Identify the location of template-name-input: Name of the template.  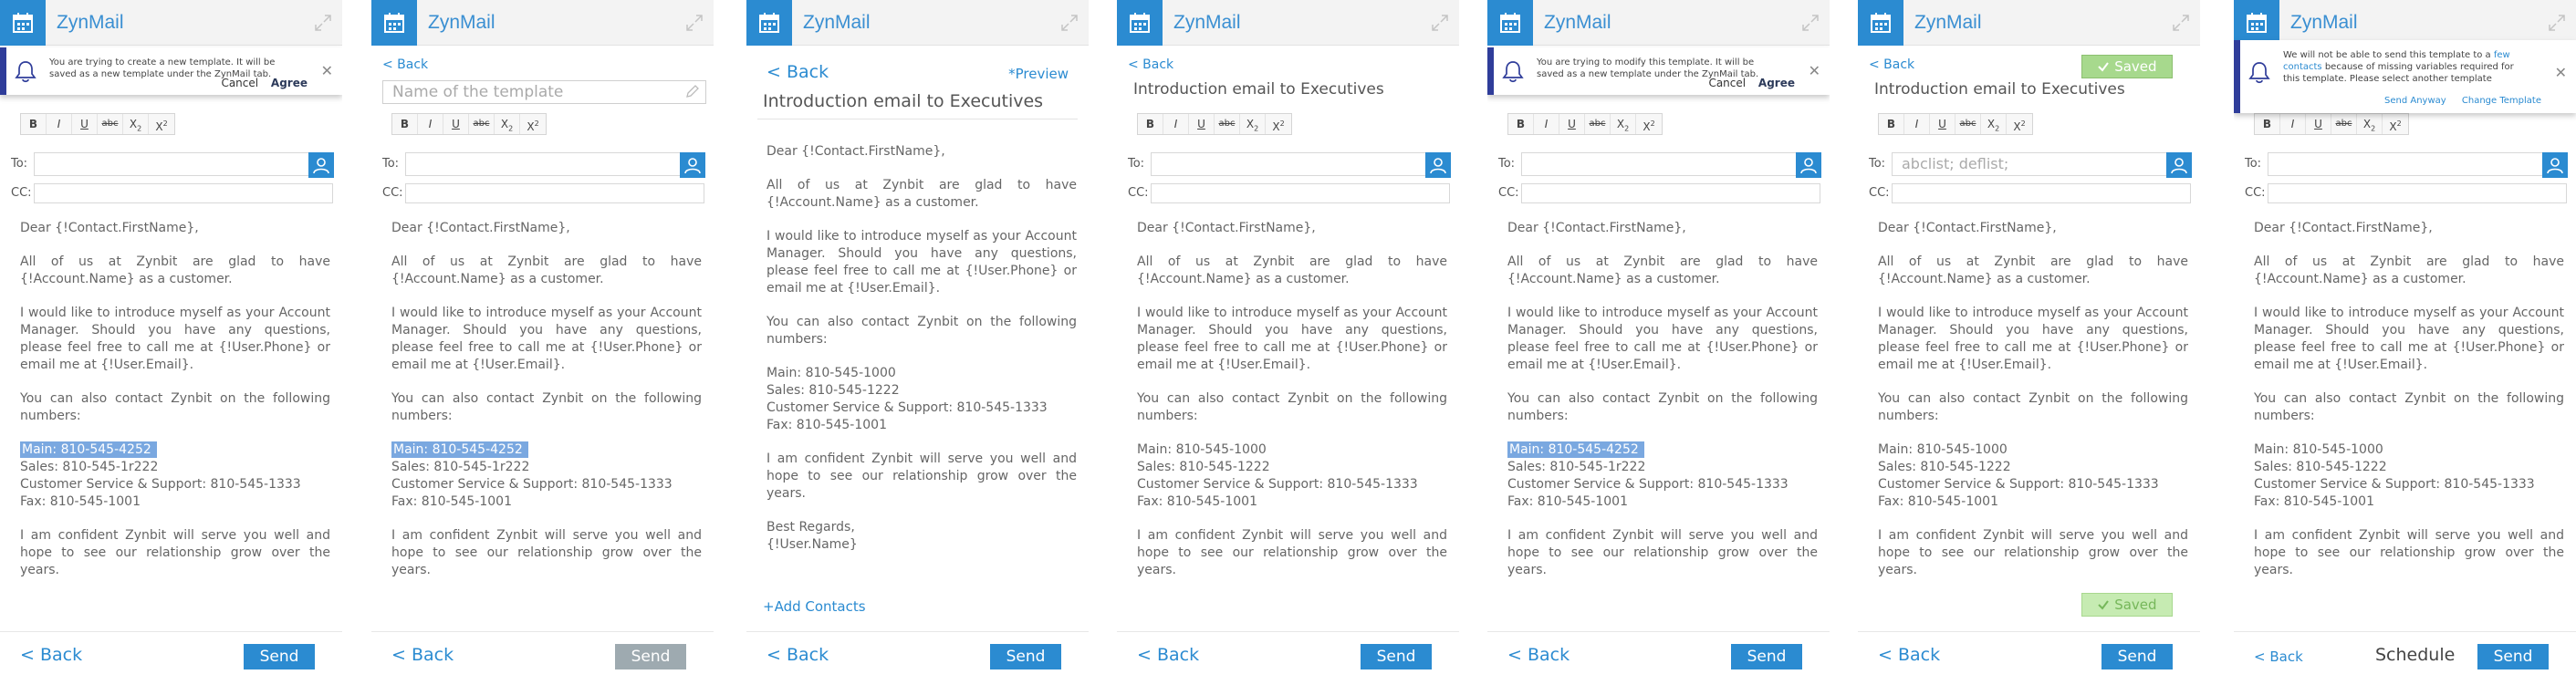
(544, 92).